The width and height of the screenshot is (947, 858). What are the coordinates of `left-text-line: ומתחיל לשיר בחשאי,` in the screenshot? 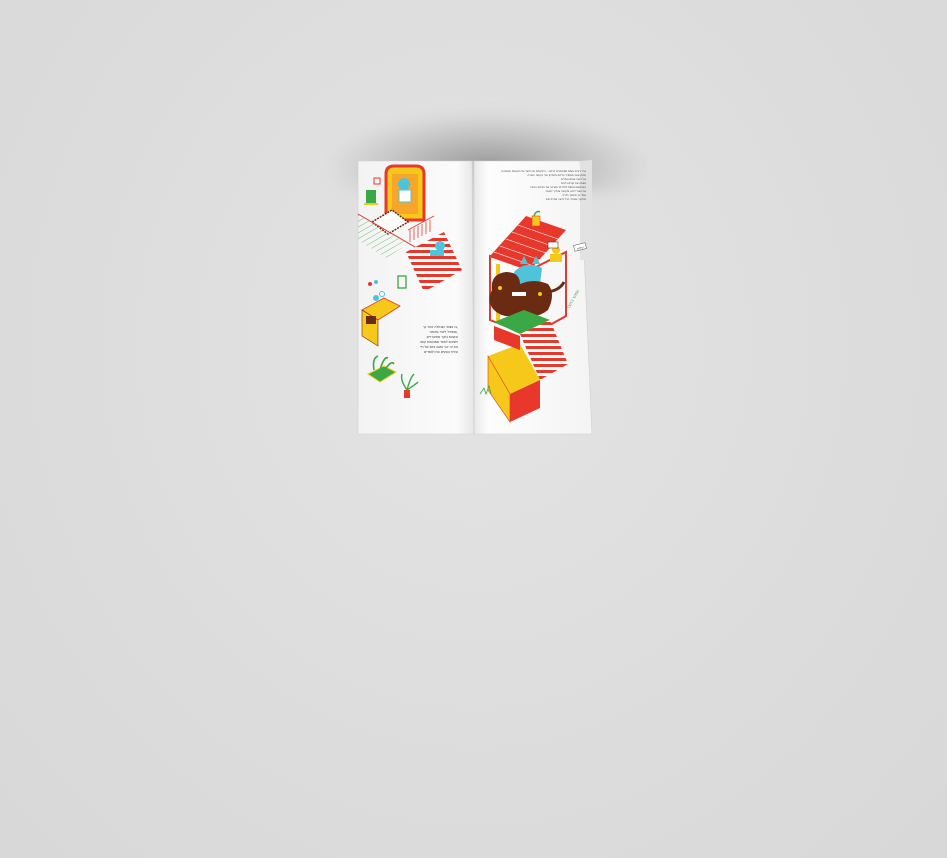 It's located at (444, 332).